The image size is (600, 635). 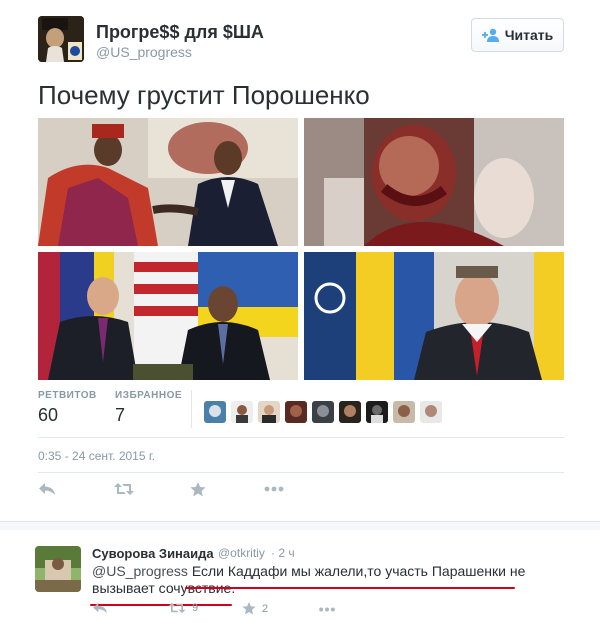 I want to click on reply-mention: @US_progress, so click(x=140, y=571).